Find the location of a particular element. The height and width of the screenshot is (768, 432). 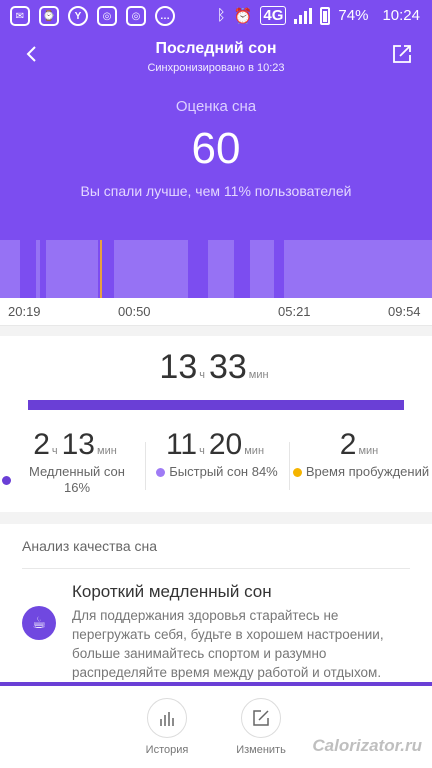

page-title: Последний сон is located at coordinates (216, 48).